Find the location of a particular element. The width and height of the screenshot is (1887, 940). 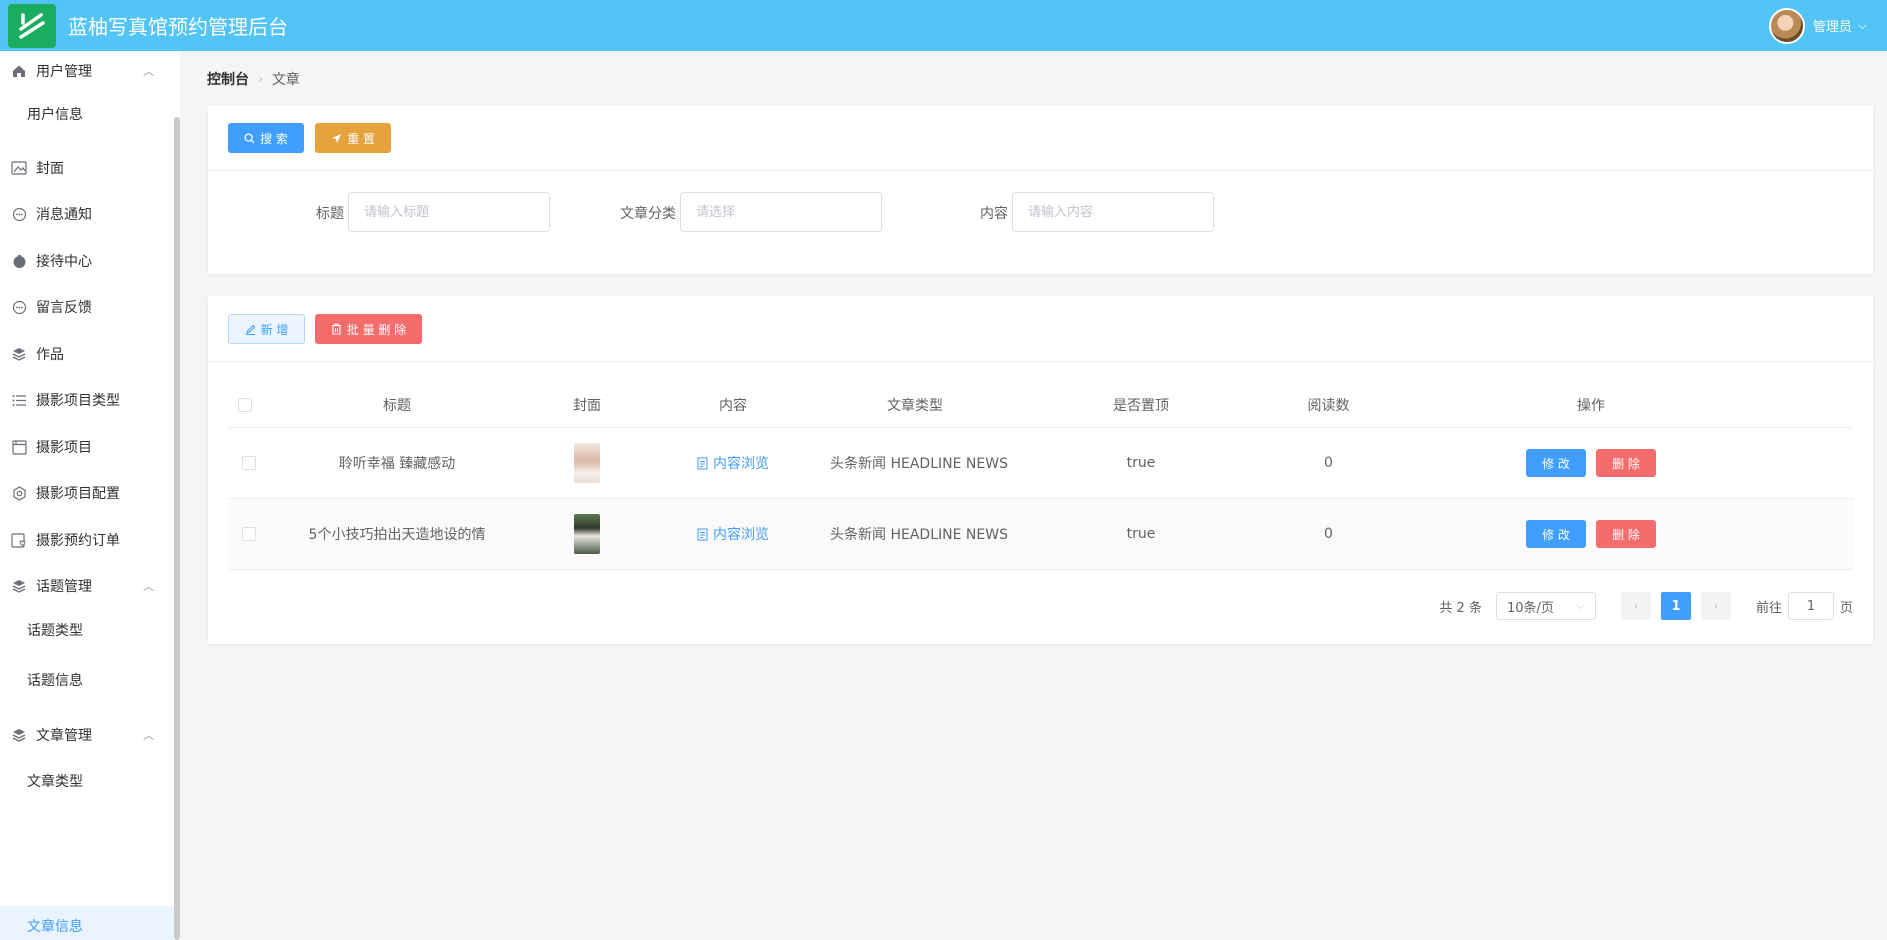

page-size-select: 10条/页 ⌵ is located at coordinates (1545, 606).